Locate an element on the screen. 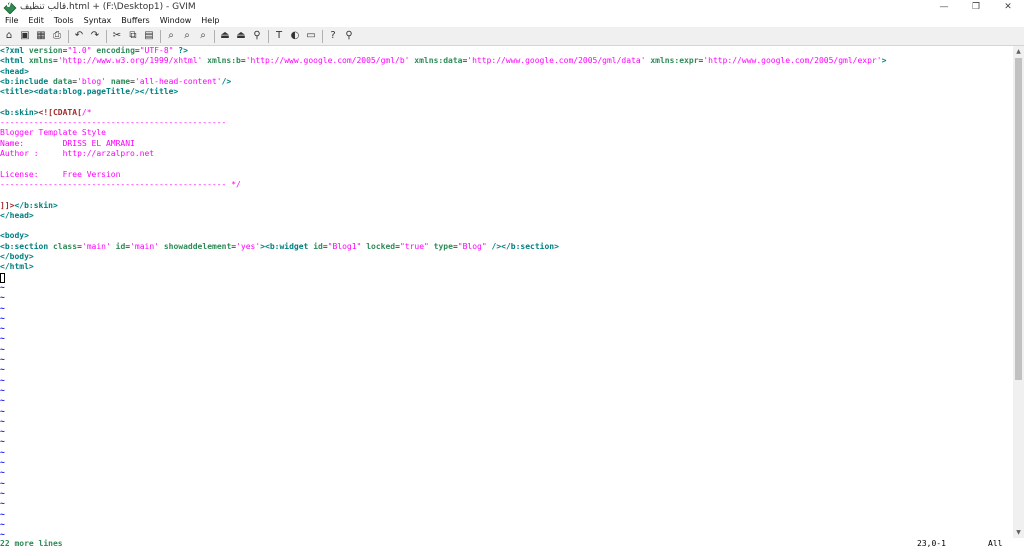 This screenshot has height=556, width=1024. code-token: "Blog1" is located at coordinates (344, 246).